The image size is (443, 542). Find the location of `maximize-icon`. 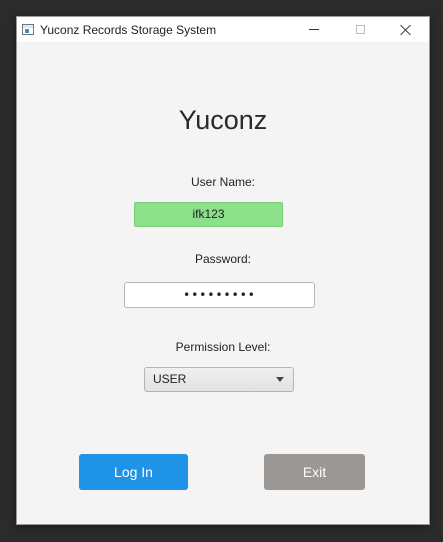

maximize-icon is located at coordinates (360, 29).